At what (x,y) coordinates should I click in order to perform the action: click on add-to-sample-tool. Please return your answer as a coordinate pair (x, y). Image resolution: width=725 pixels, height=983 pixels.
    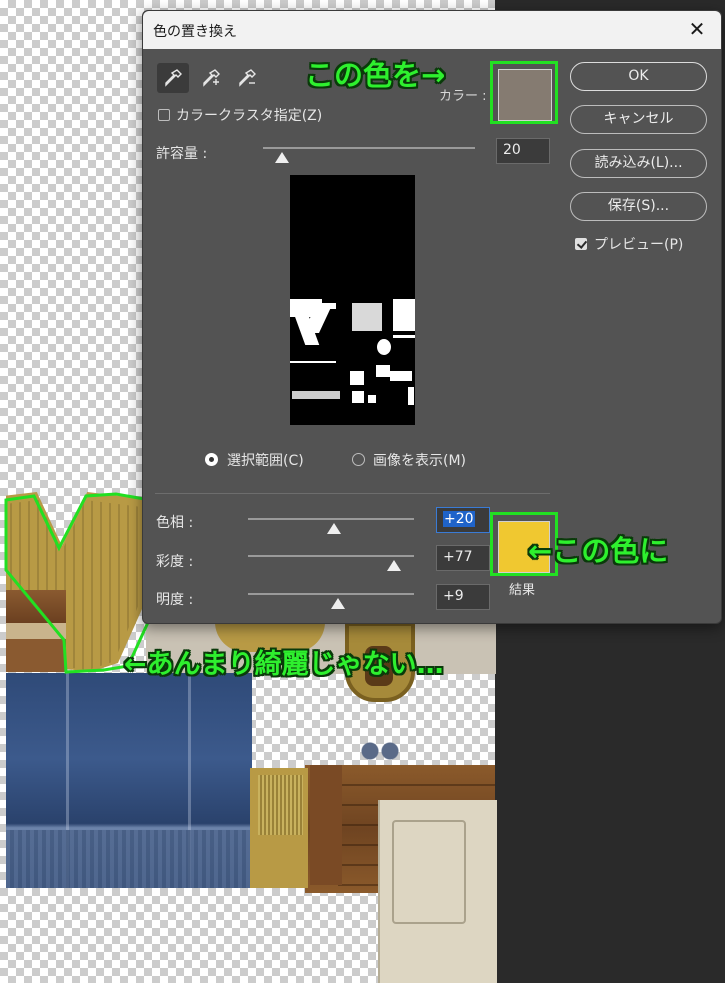
    Looking at the image, I should click on (211, 78).